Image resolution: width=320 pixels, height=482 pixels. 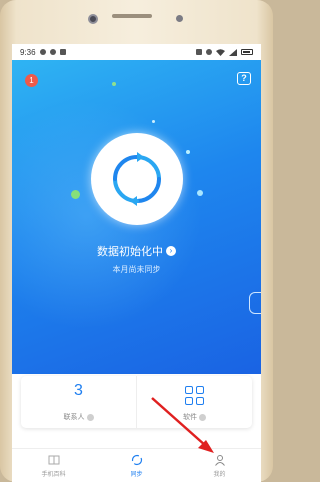 I want to click on app-notification-icon, so click(x=62, y=52).